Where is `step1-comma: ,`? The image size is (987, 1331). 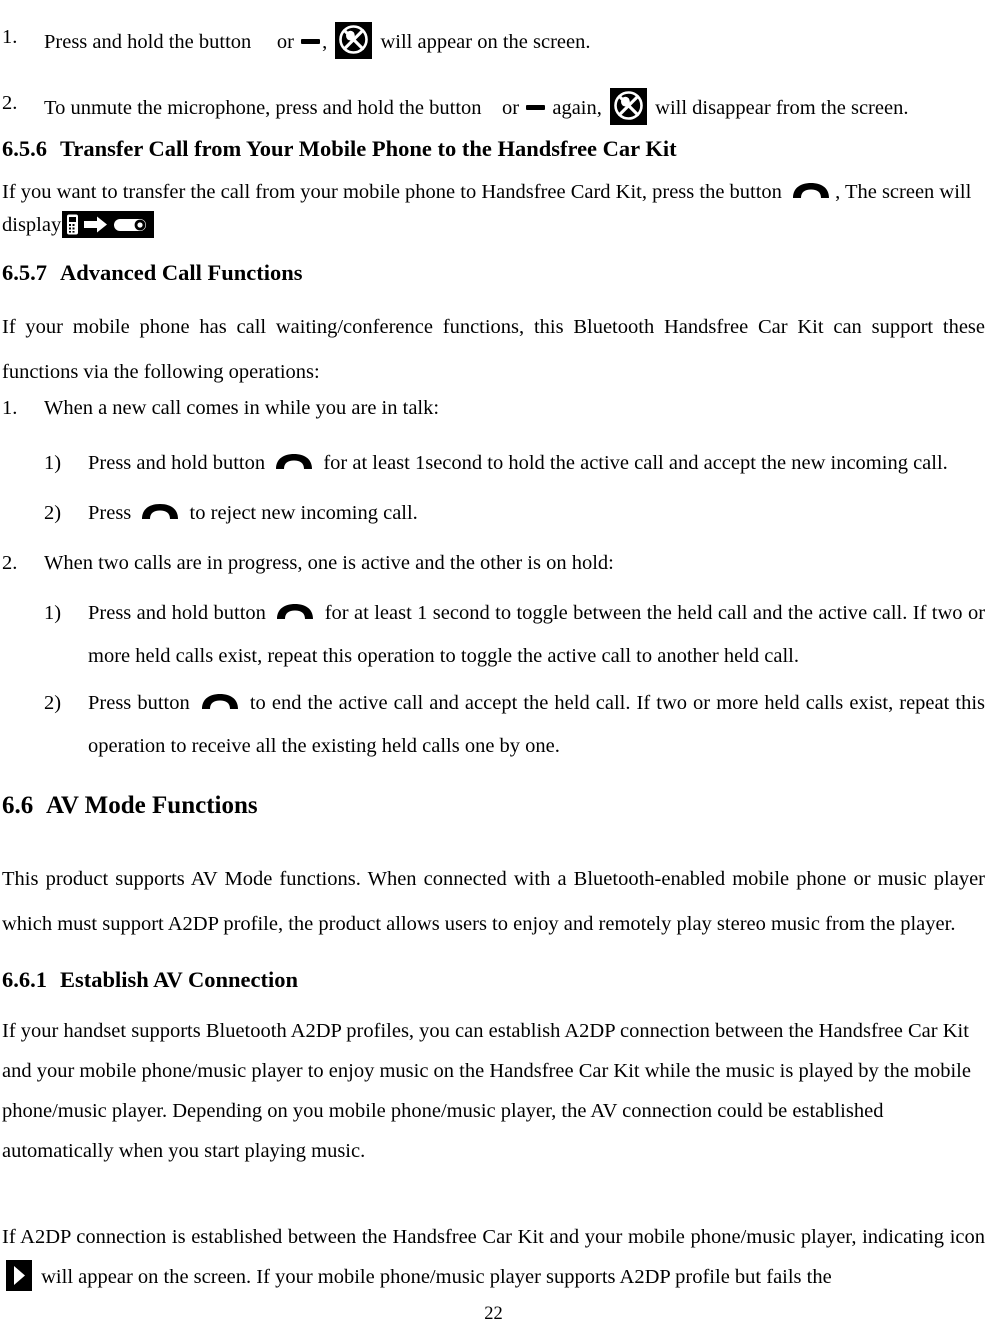
step1-comma: , is located at coordinates (325, 42).